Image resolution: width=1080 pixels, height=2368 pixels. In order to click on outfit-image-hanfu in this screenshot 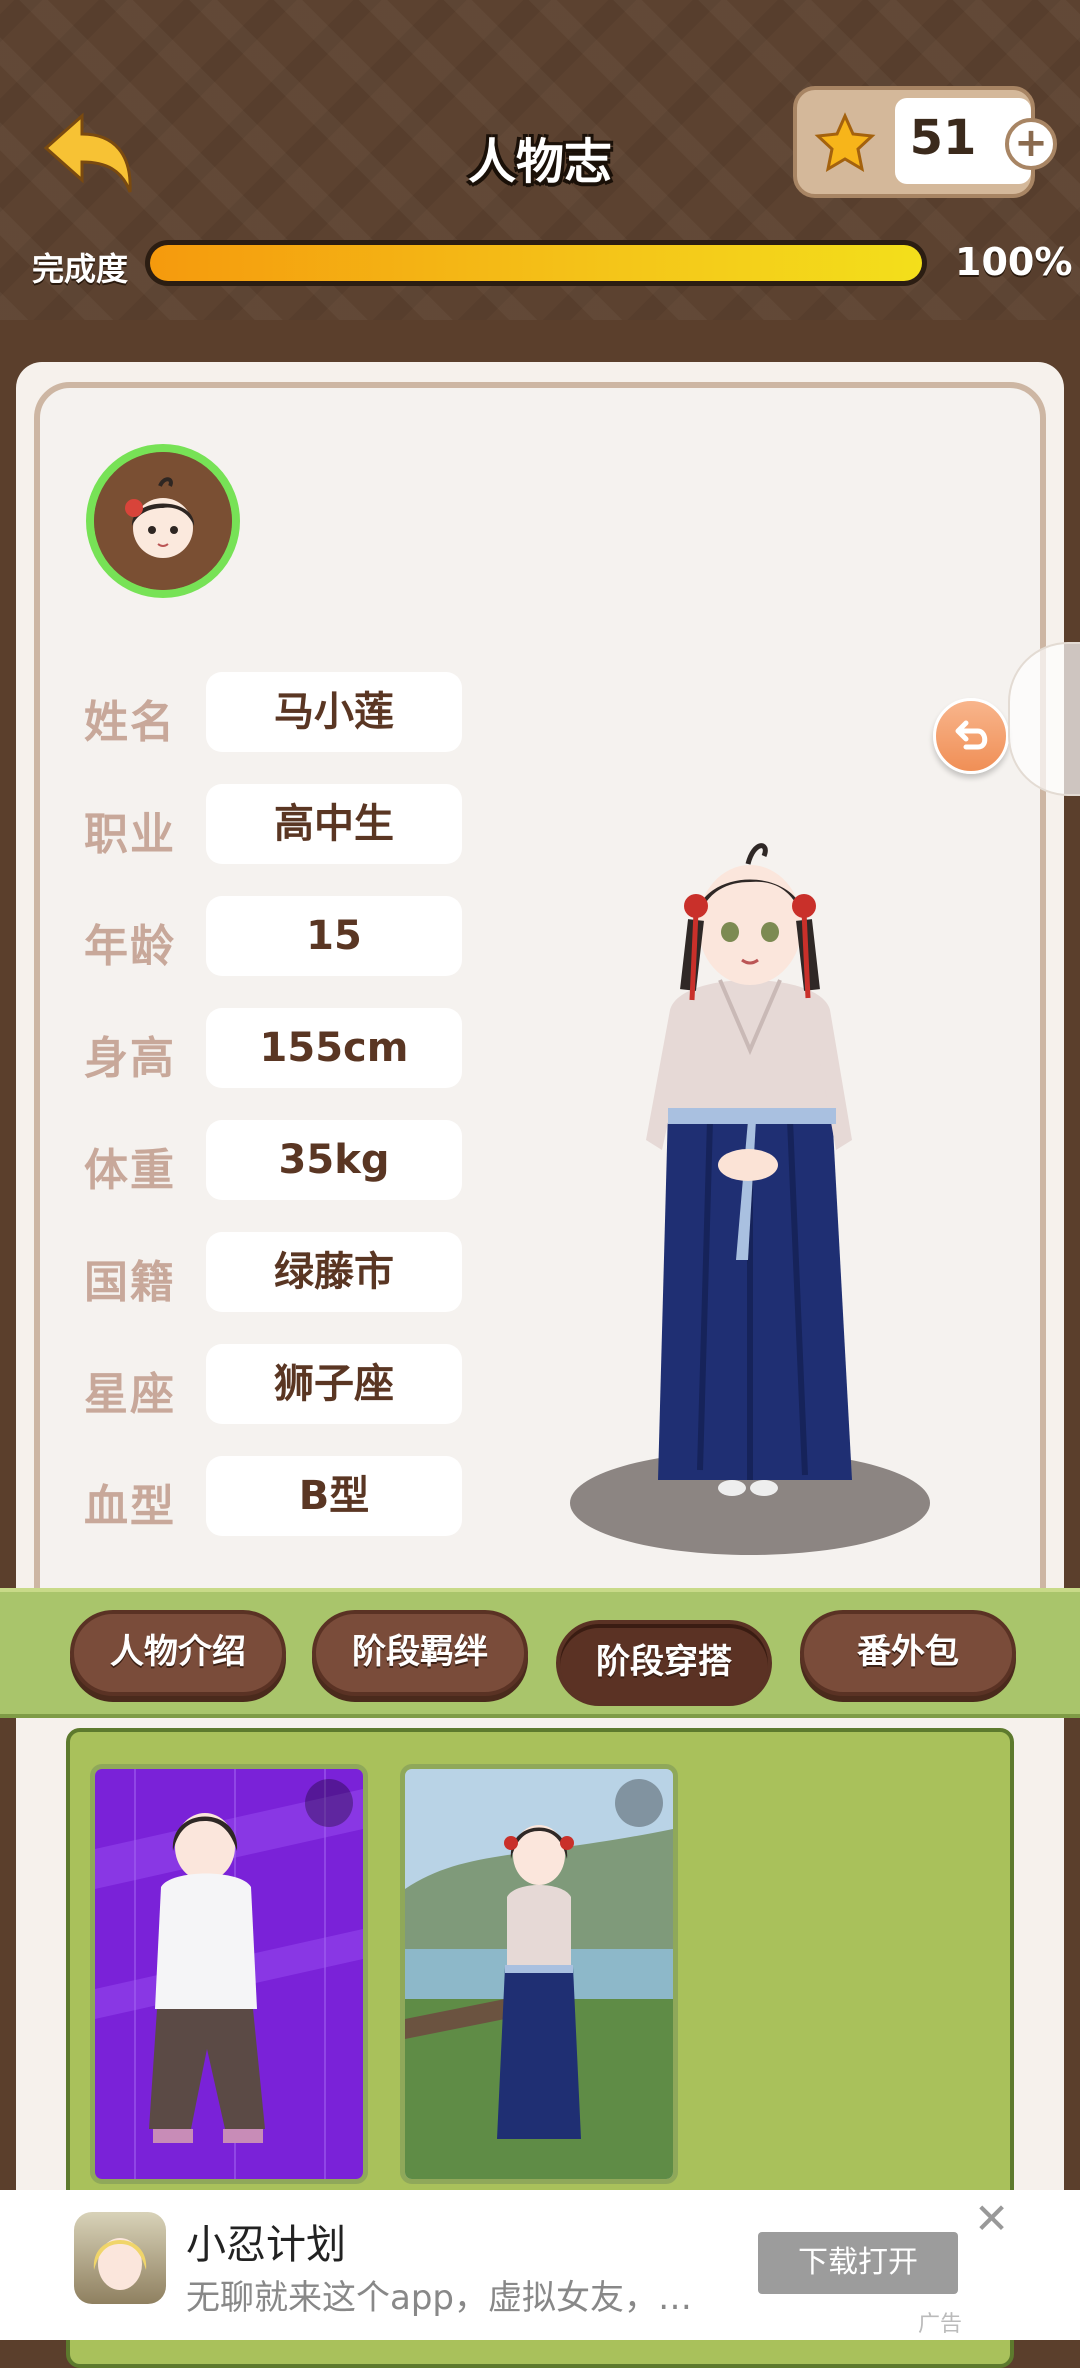, I will do `click(539, 1974)`.